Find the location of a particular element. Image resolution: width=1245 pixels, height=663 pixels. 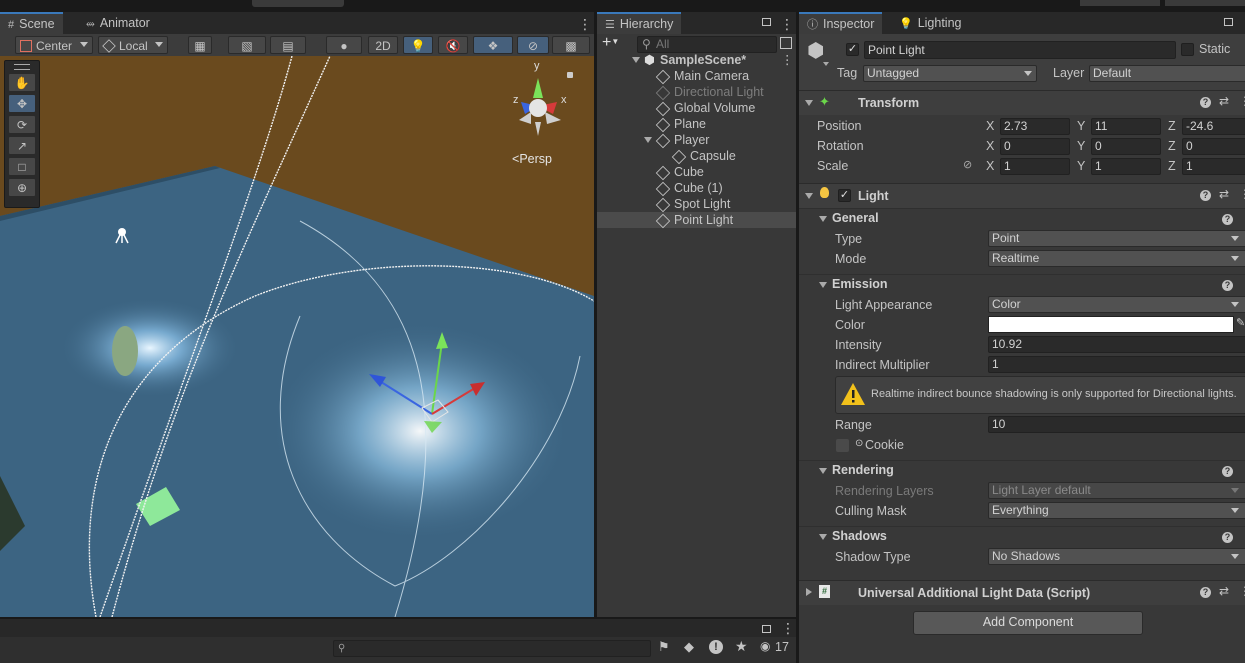

scene-visibility-icon is located at coordinates (786, 43).